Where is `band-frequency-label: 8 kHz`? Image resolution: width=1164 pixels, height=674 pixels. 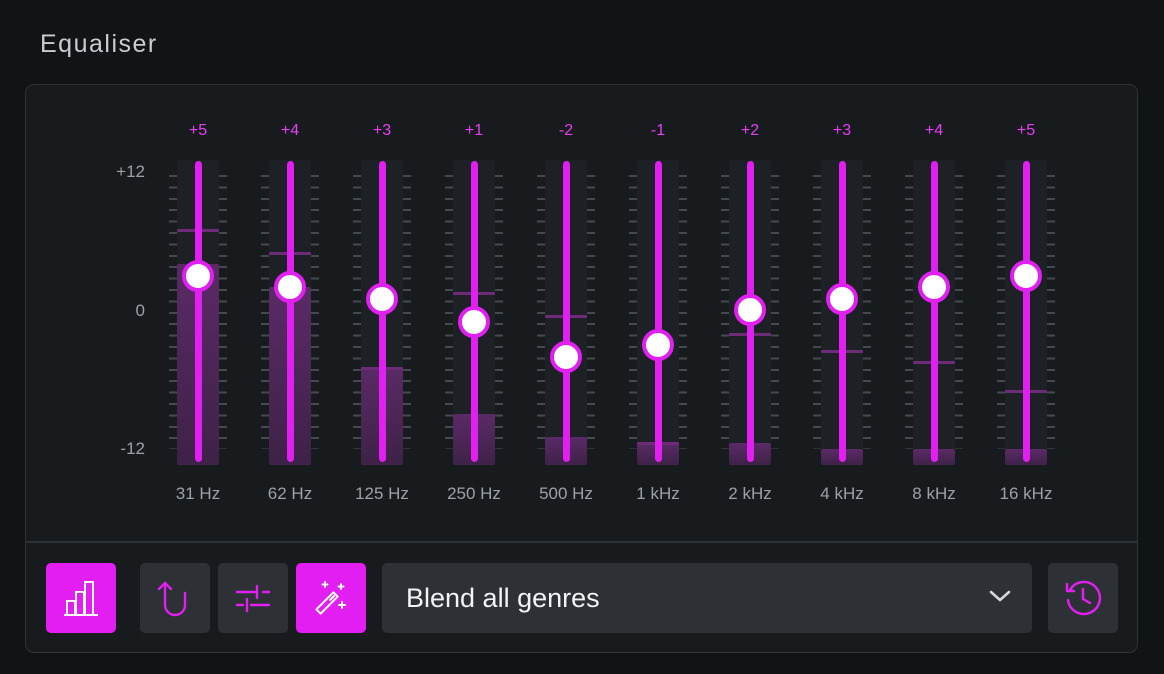 band-frequency-label: 8 kHz is located at coordinates (934, 493).